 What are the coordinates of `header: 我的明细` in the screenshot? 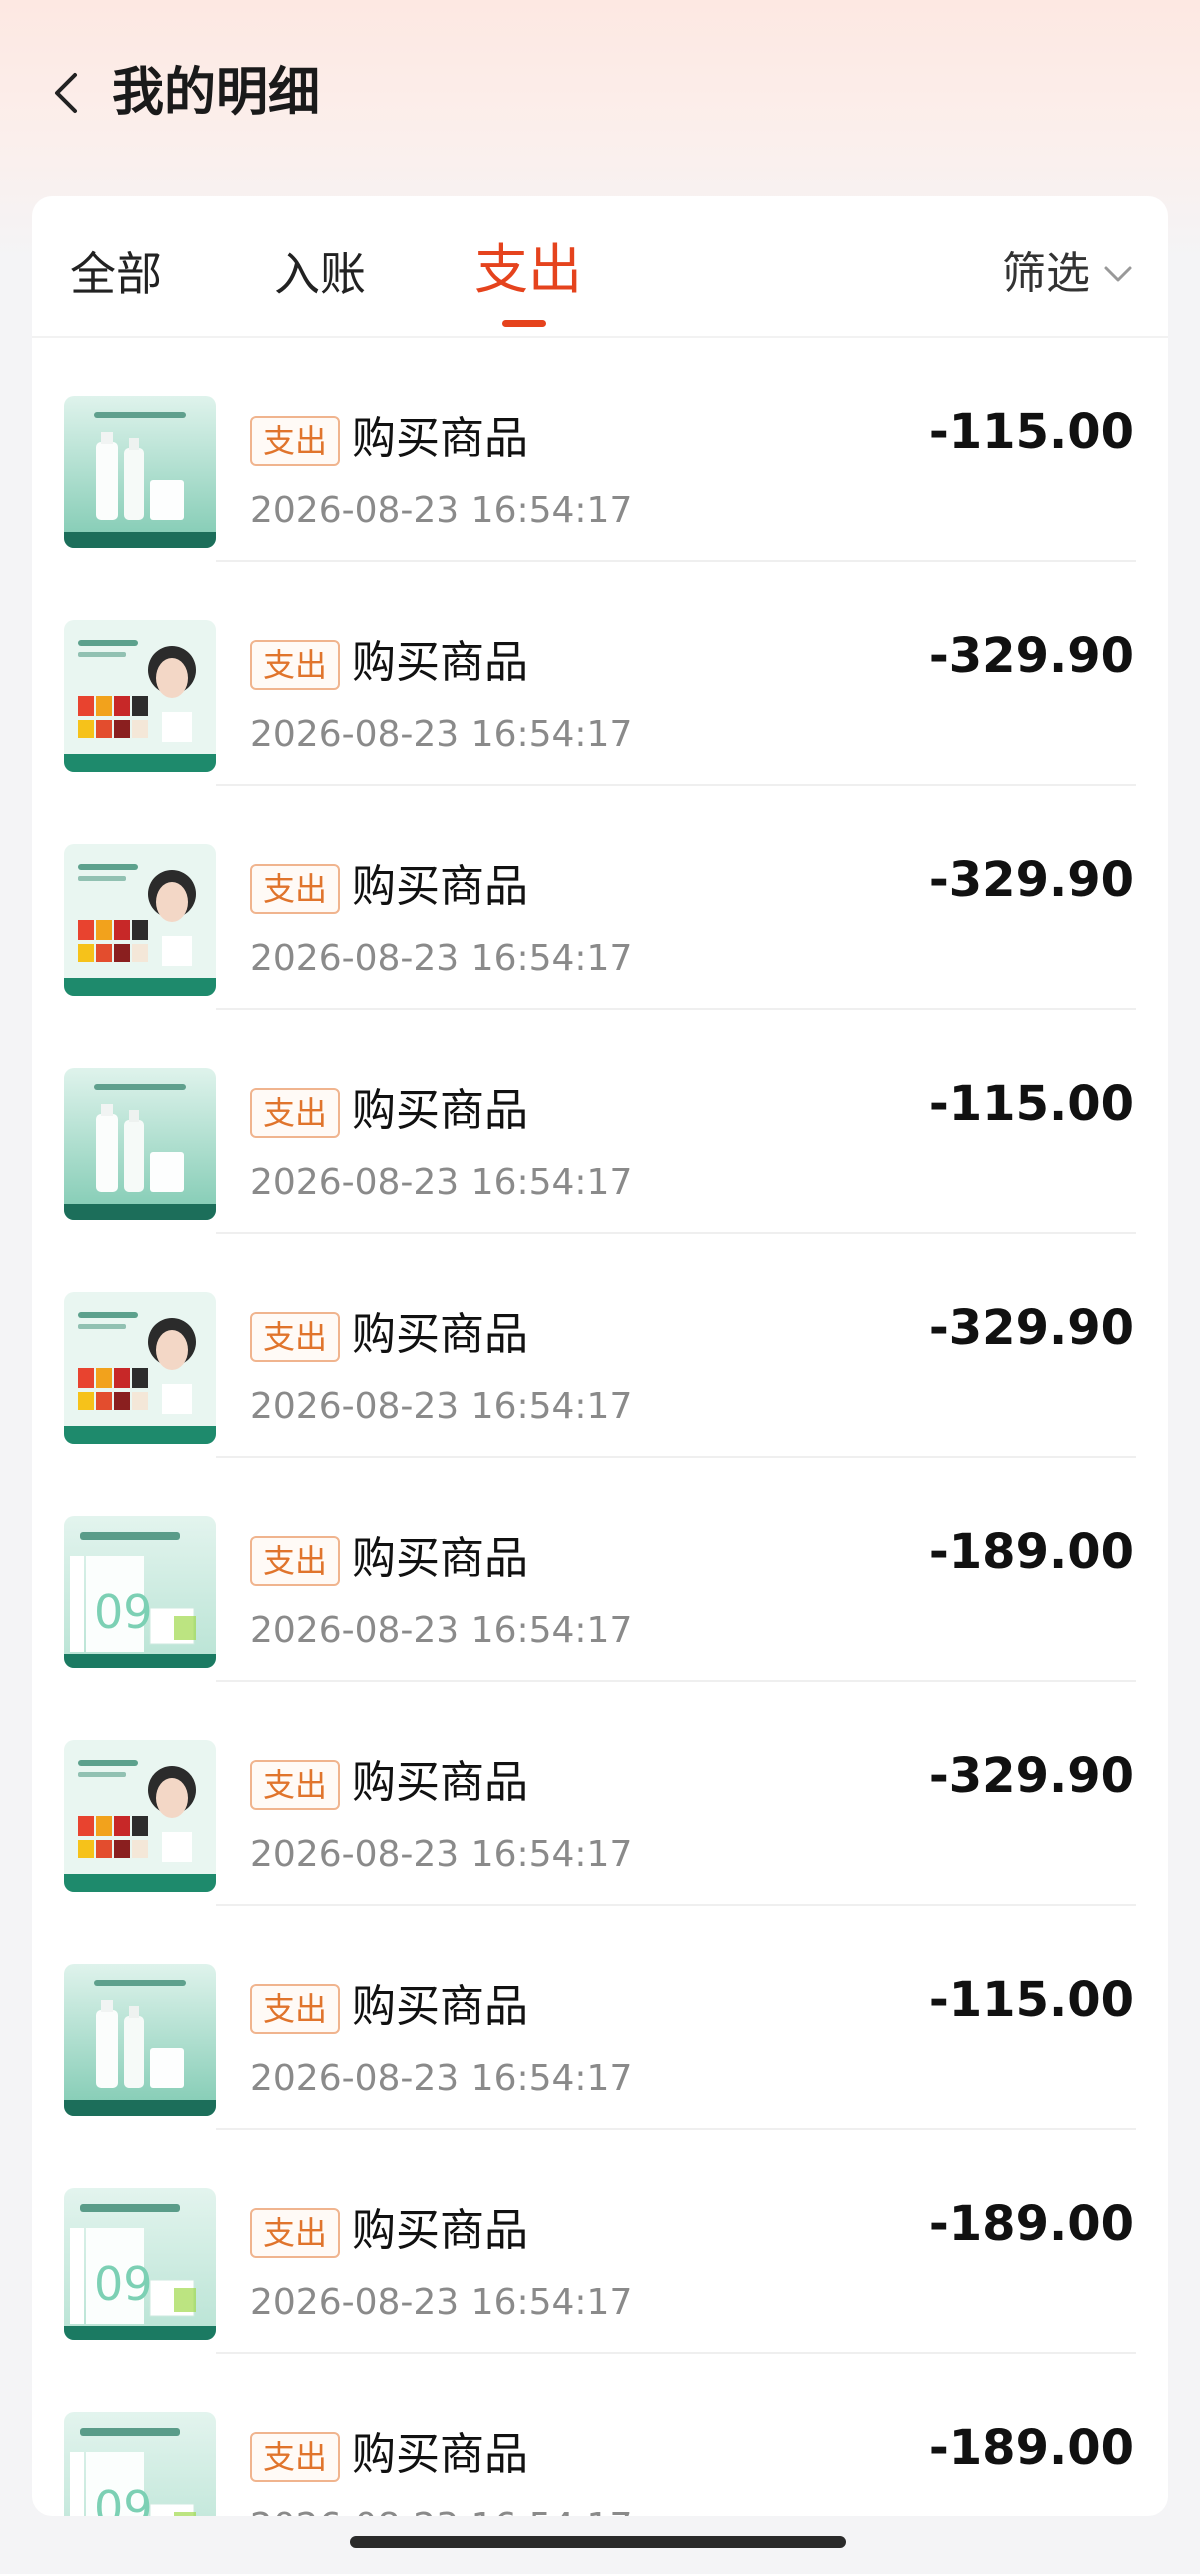 It's located at (600, 95).